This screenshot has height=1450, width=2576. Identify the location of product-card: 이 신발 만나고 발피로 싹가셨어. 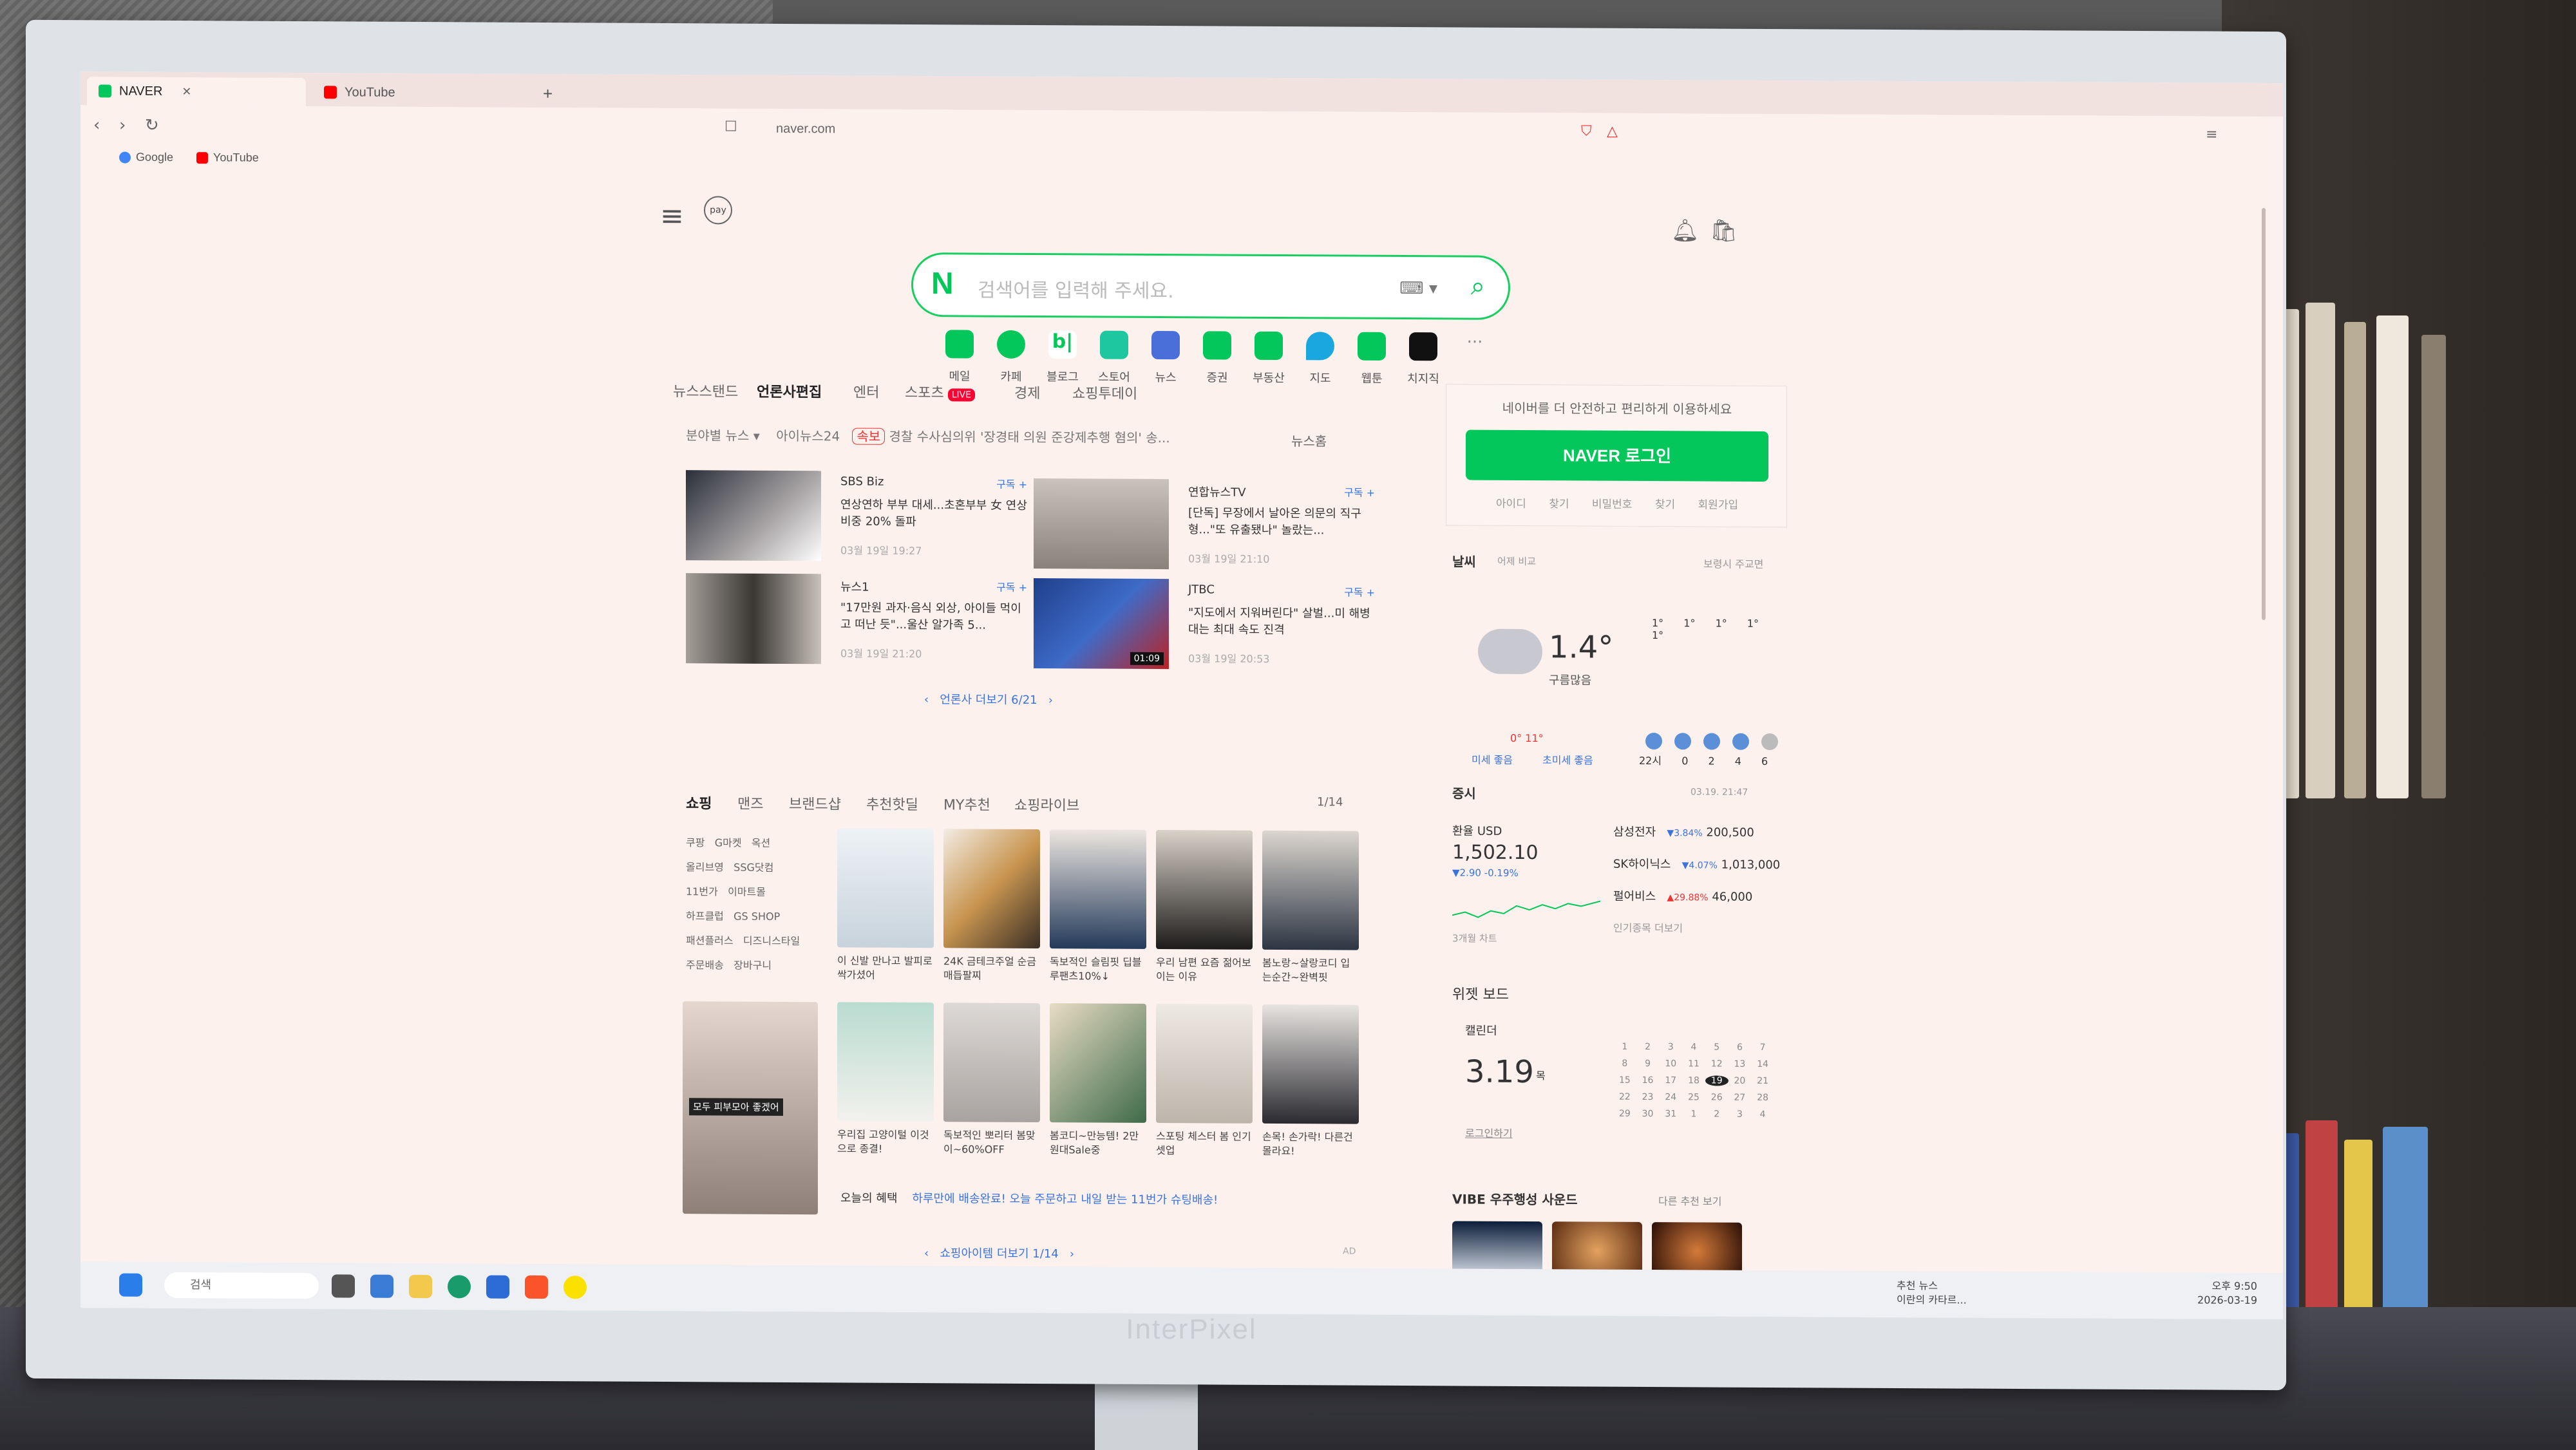
(885, 905).